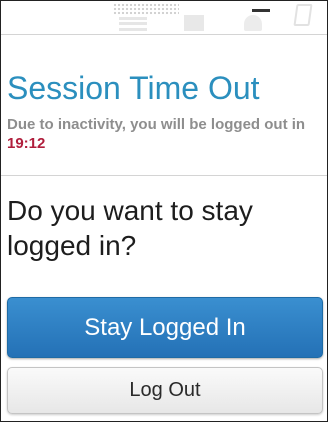 The width and height of the screenshot is (328, 422). Describe the element at coordinates (133, 88) in the screenshot. I see `dialog-title: Session Time Out` at that location.